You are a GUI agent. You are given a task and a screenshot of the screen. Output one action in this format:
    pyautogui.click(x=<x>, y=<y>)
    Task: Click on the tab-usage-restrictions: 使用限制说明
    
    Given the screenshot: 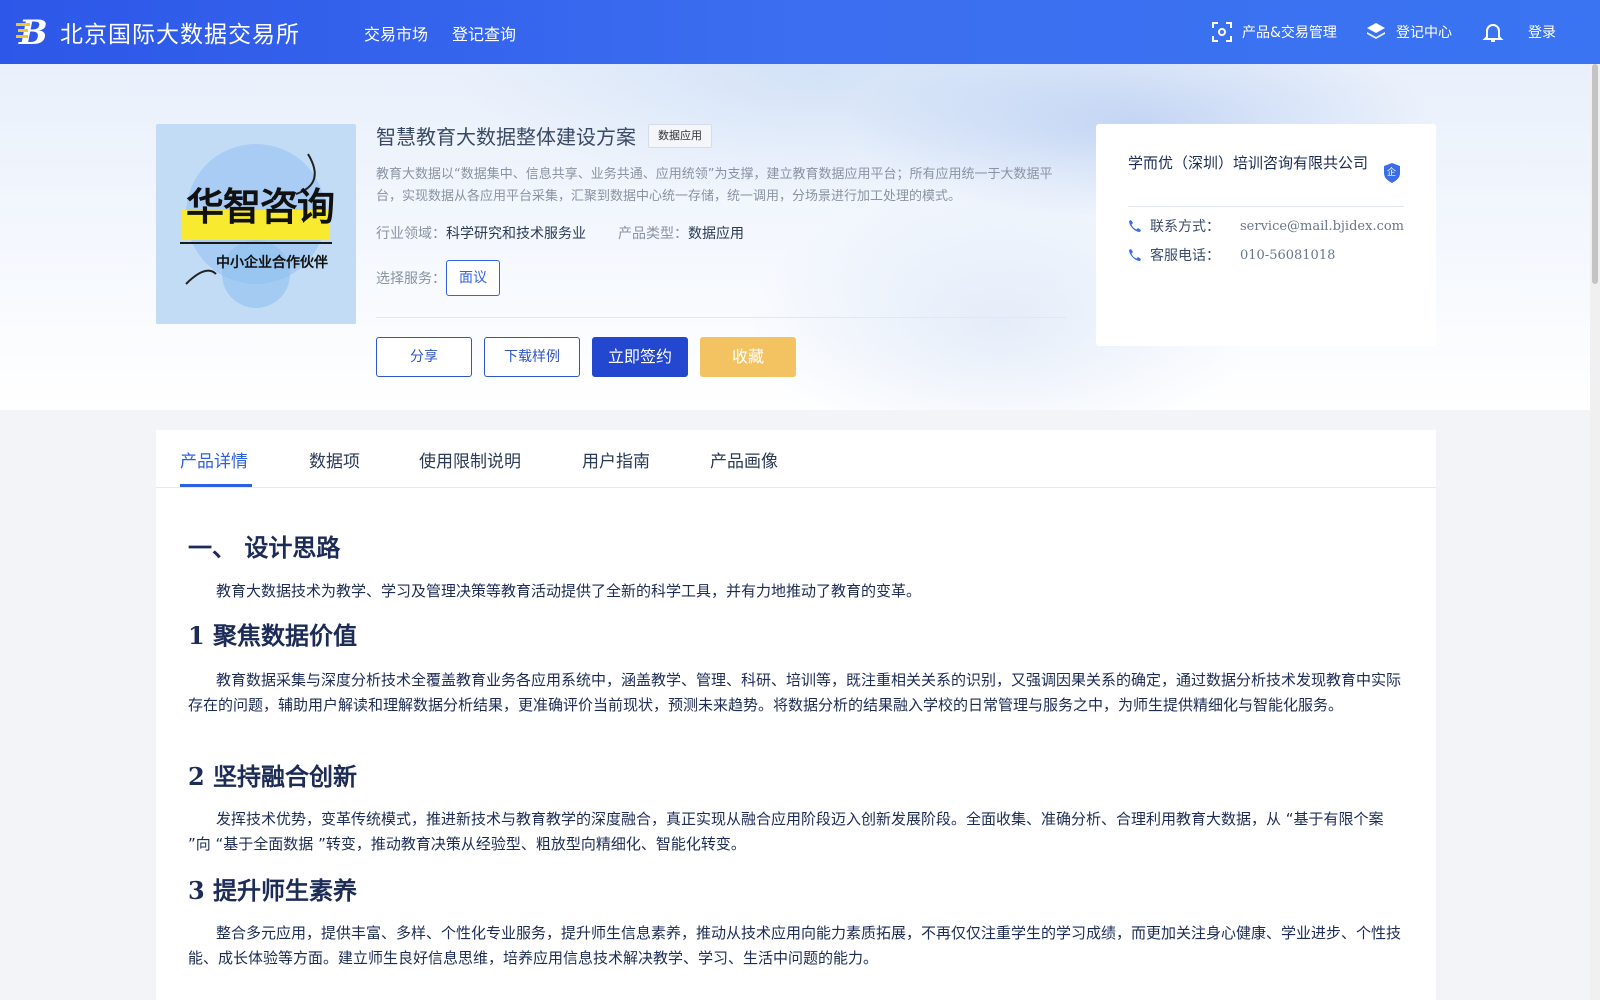 What is the action you would take?
    pyautogui.click(x=470, y=459)
    